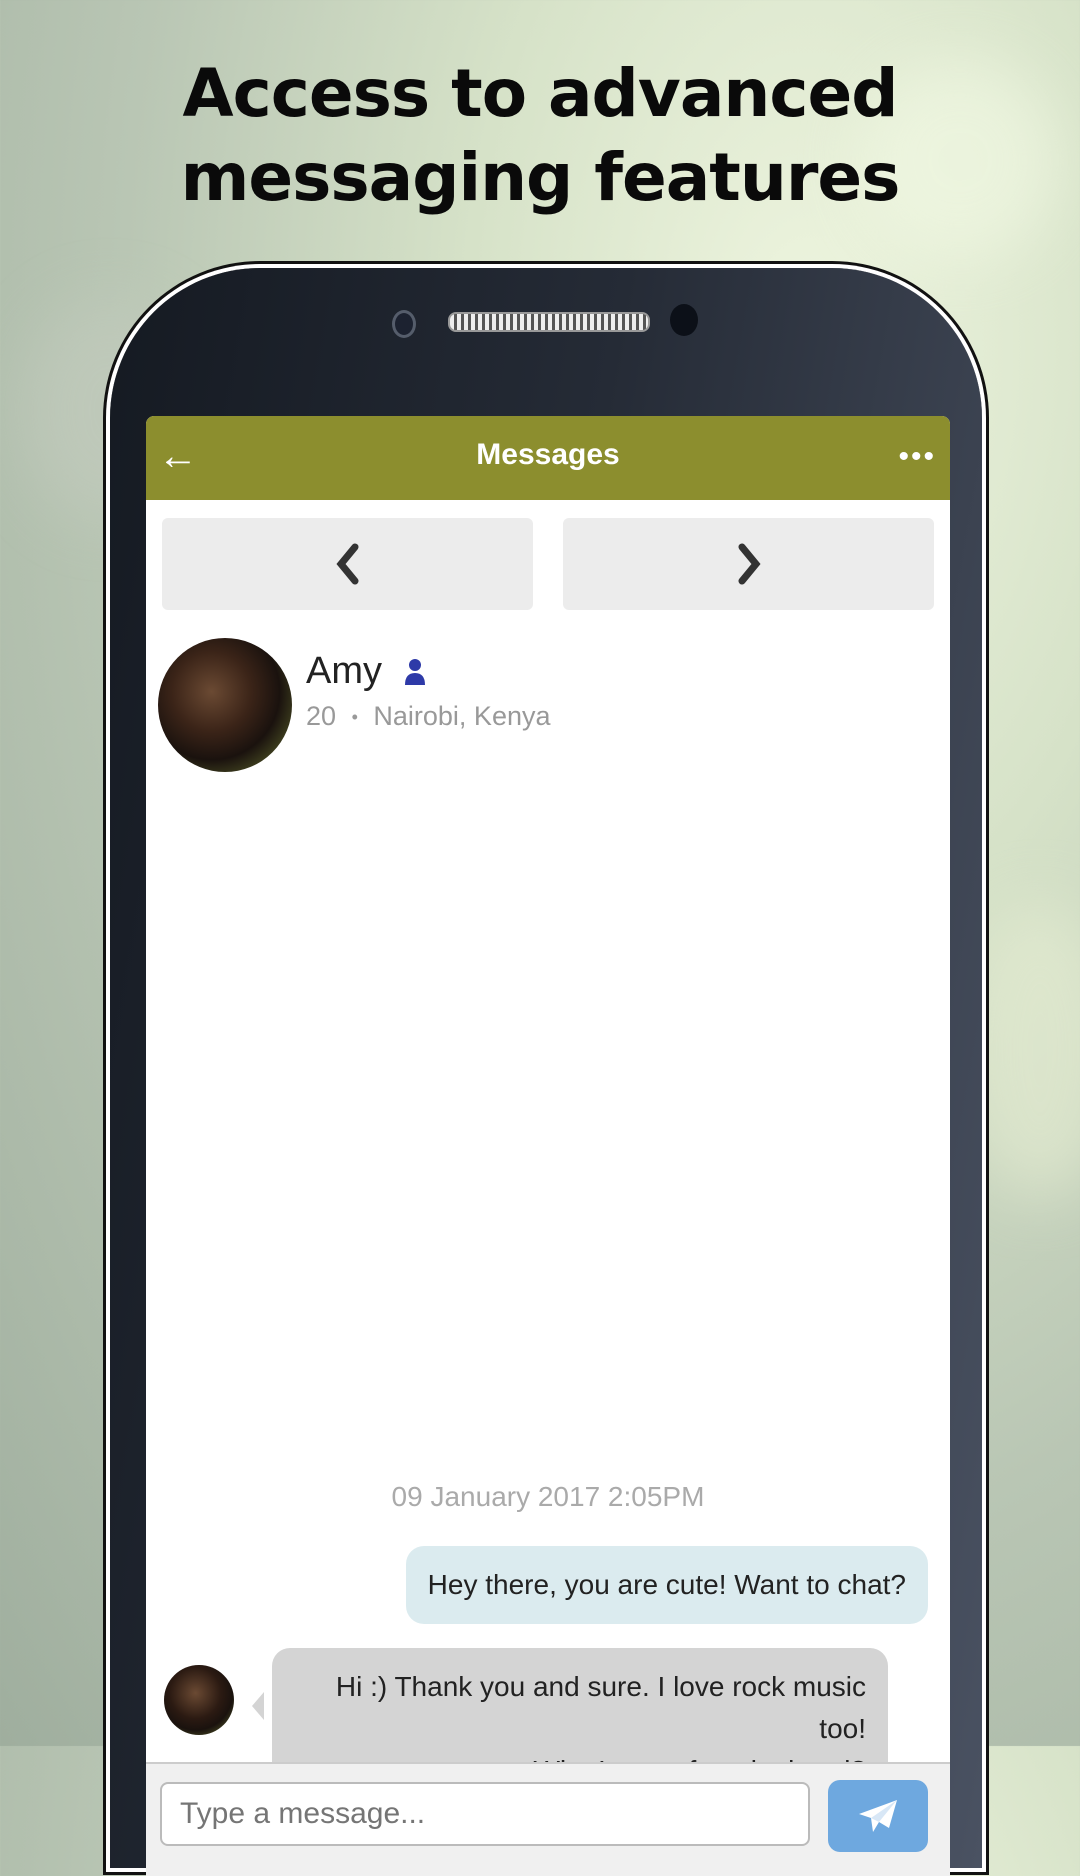  I want to click on message-bubble-sent: Hey there, you are cute! Want to chat?, so click(666, 1585).